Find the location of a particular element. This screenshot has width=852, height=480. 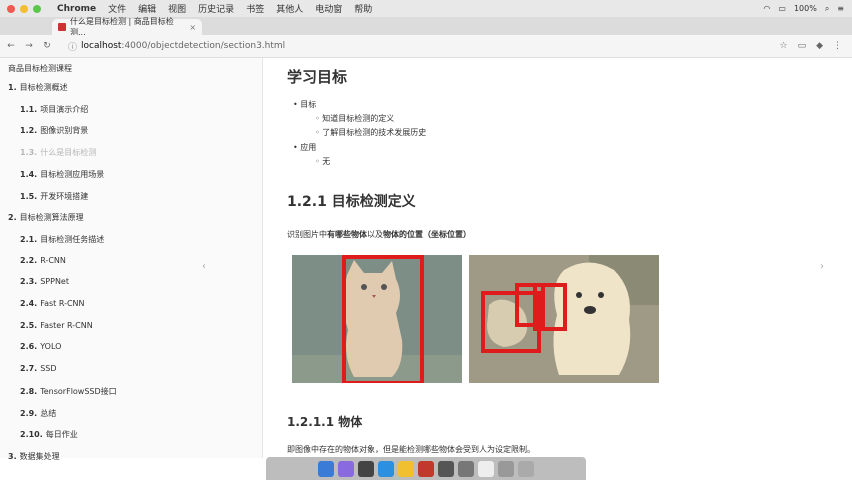

subsection-title: 1.2.1.1 物体 is located at coordinates (325, 422).